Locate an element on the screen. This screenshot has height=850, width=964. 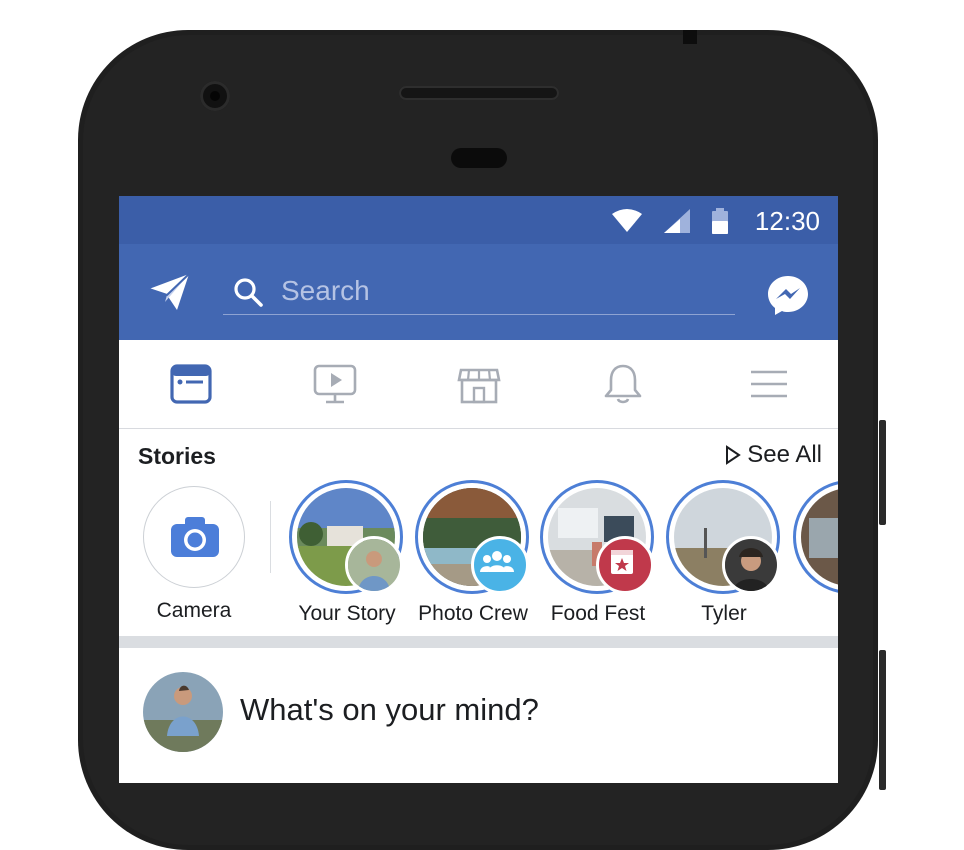
search-bar is located at coordinates (479, 291).